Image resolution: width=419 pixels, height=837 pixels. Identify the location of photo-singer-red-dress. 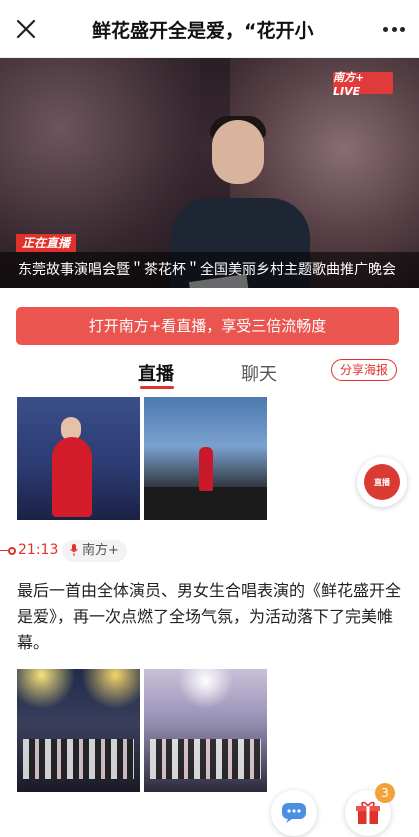
(78, 458).